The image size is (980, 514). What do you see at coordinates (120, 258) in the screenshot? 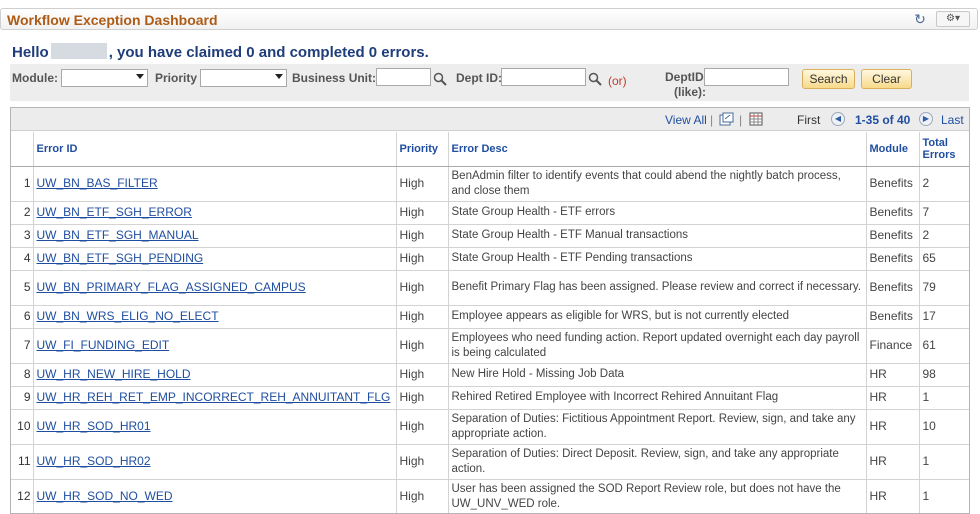
I see `error-id-link: UW_BN_ETF_SGH_PENDING` at bounding box center [120, 258].